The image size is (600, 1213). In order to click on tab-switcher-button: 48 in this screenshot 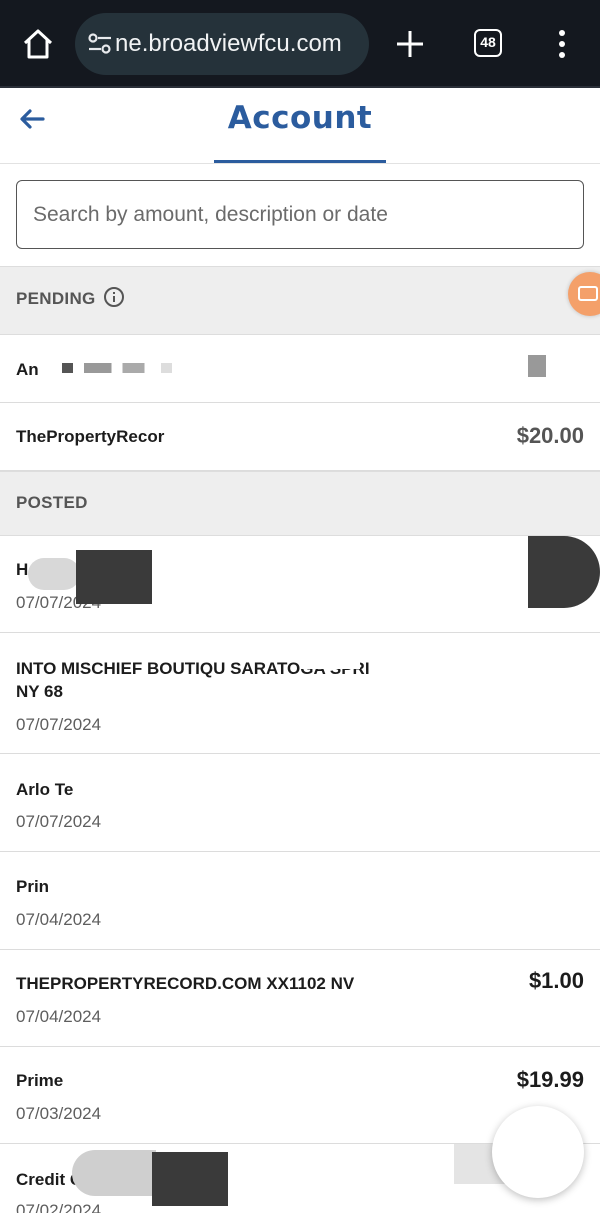, I will do `click(488, 43)`.